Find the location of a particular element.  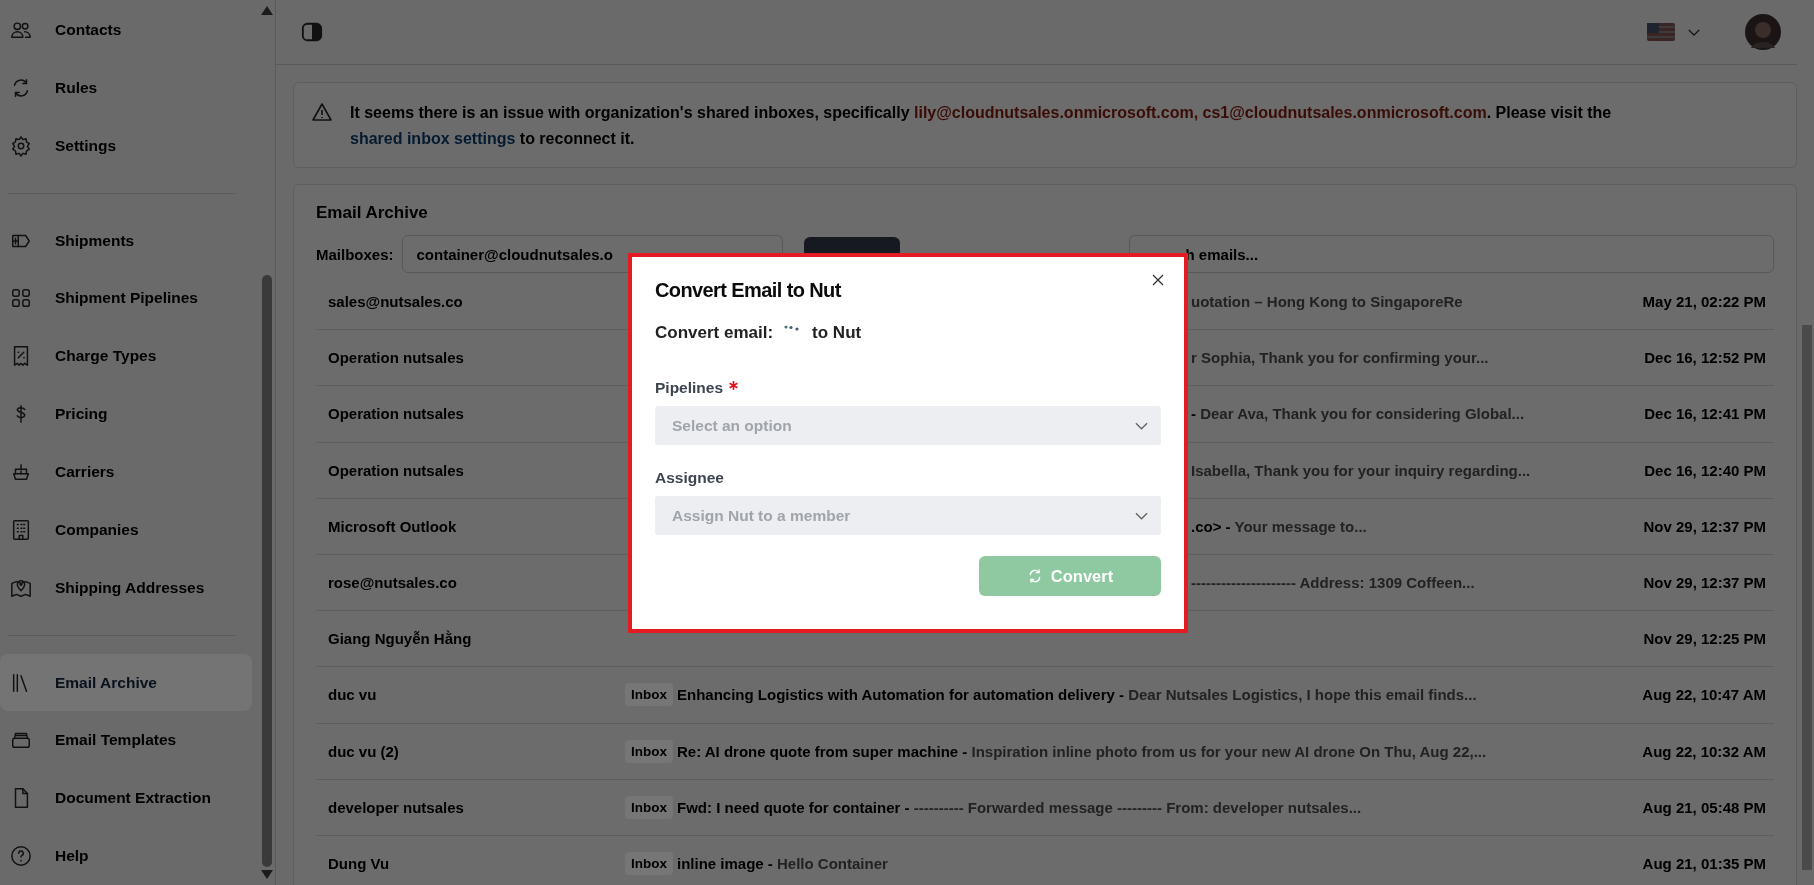

panel-title: Email Archive is located at coordinates (372, 213).